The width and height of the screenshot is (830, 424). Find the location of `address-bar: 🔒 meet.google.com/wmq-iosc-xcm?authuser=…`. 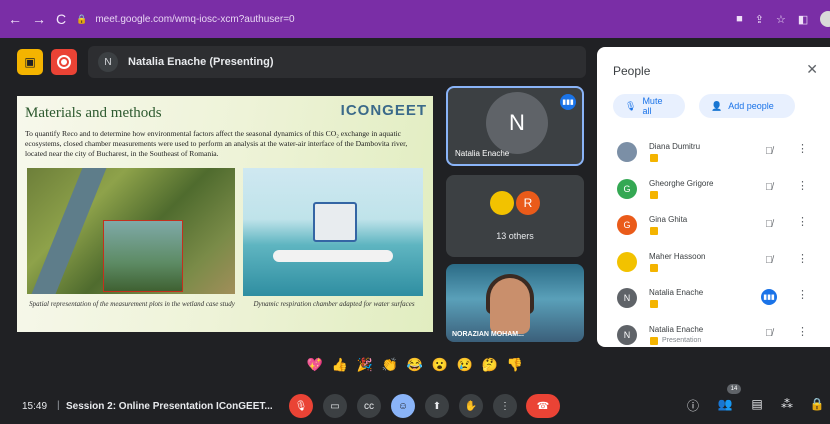

address-bar: 🔒 meet.google.com/wmq-iosc-xcm?authuser=… is located at coordinates (401, 19).